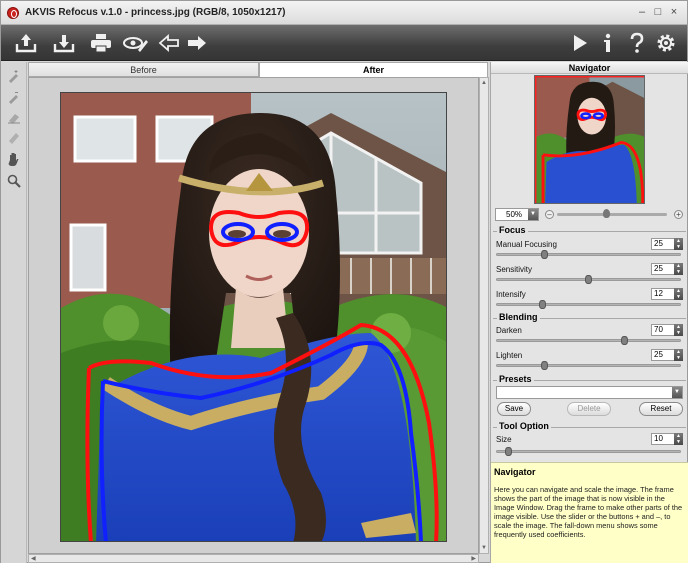  I want to click on background-area-tool, so click(14, 97).